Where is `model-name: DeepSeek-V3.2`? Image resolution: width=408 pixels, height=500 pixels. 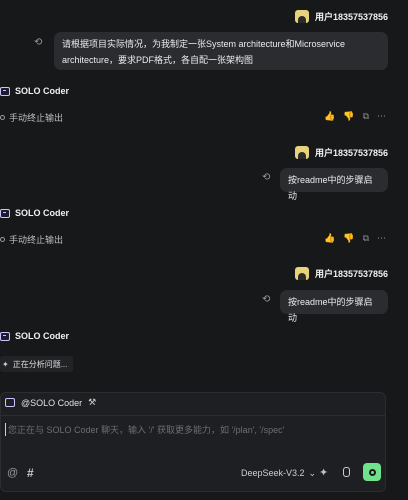
model-name: DeepSeek-V3.2 is located at coordinates (273, 473).